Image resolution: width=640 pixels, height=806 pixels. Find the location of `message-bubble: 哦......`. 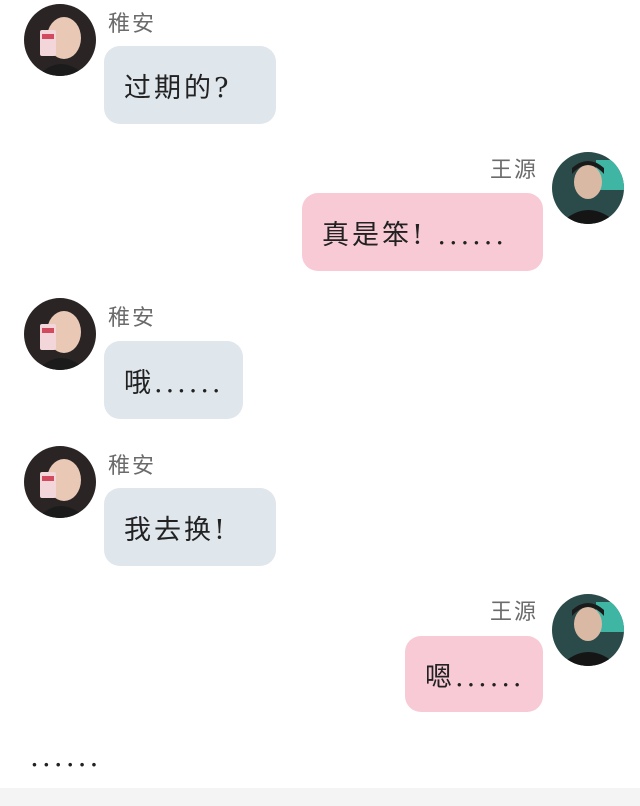

message-bubble: 哦...... is located at coordinates (173, 380).